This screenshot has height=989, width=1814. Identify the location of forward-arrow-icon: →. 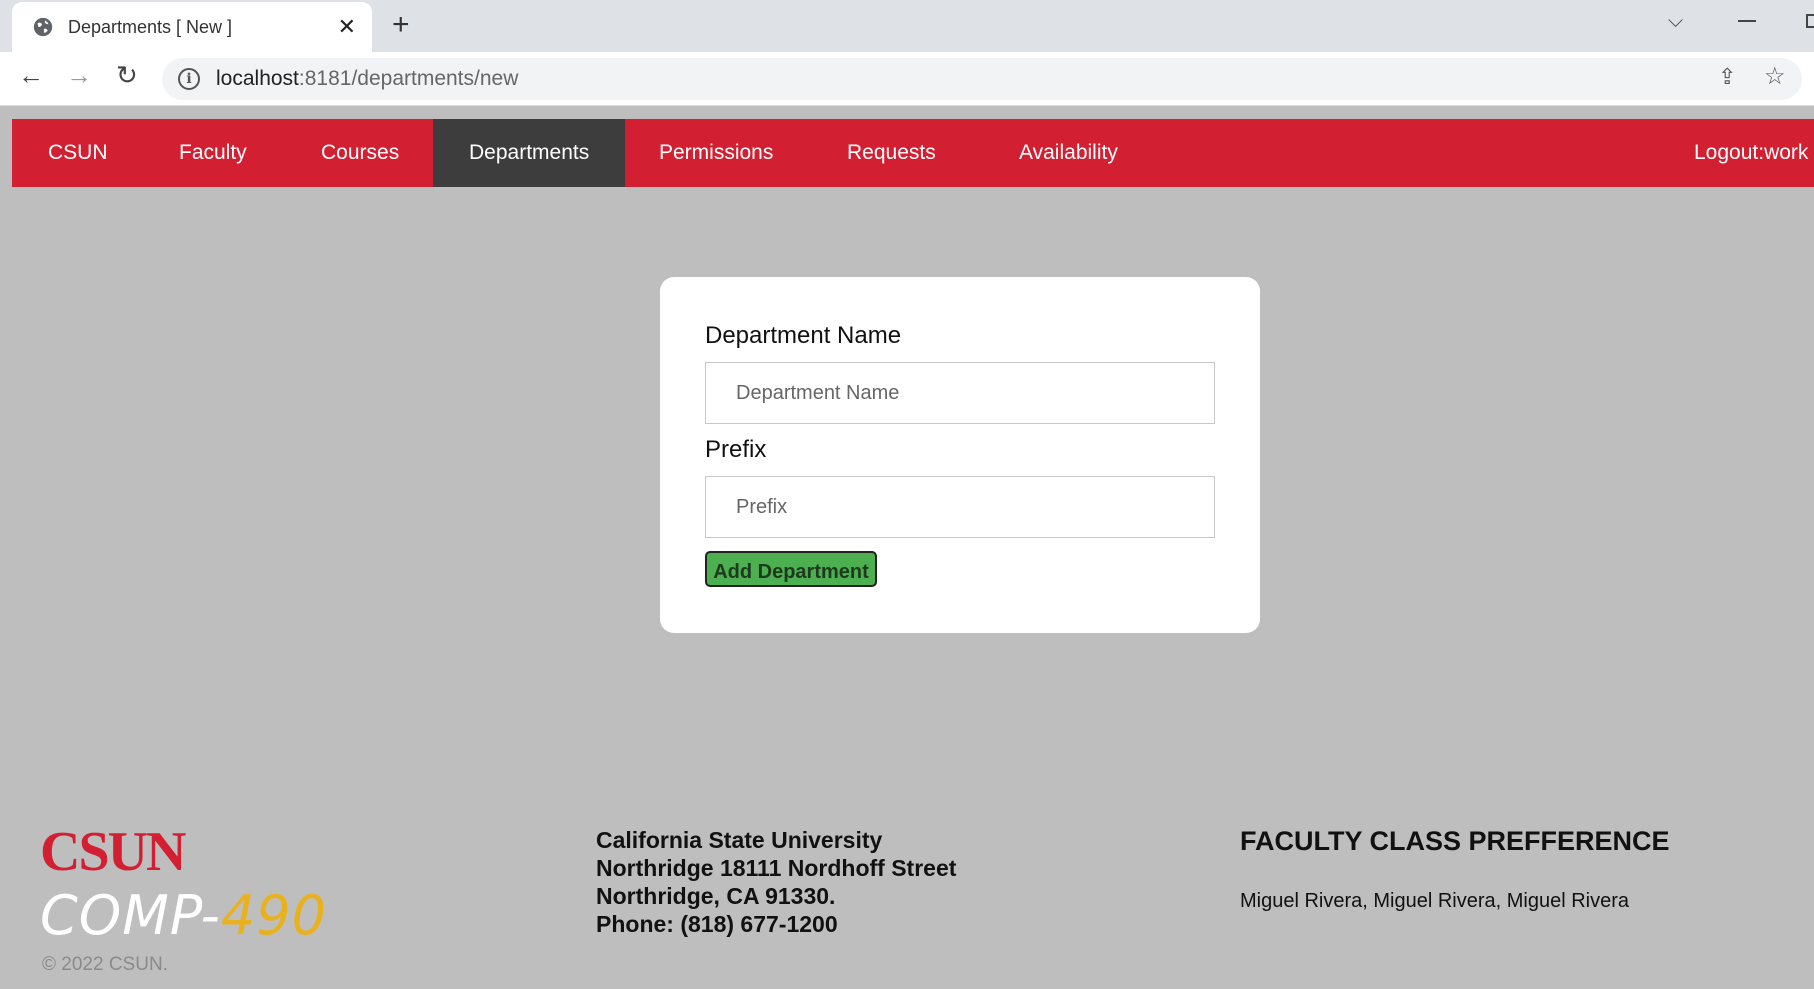
(79, 75).